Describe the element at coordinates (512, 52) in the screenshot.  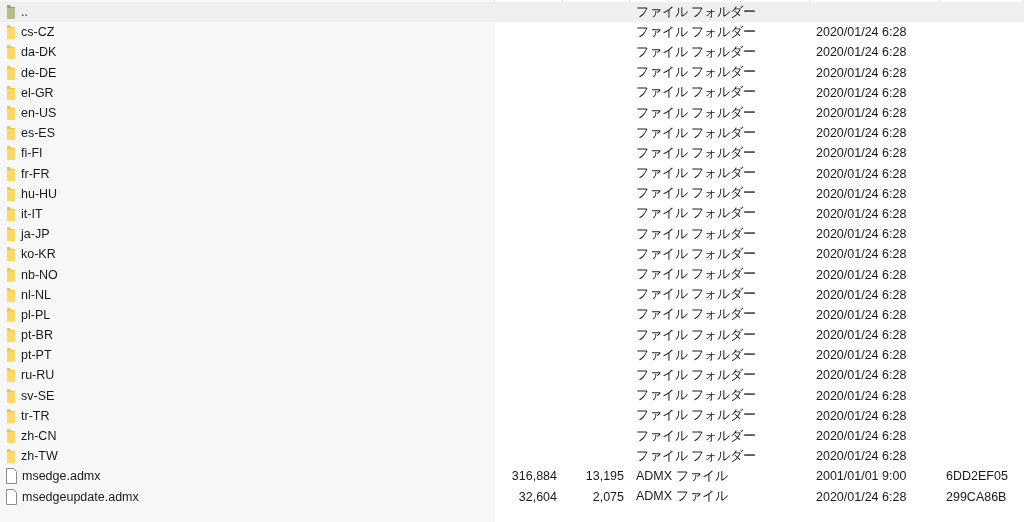
I see `file-row: da-DK ファイル フォルダー 2020/01/24 6:28` at that location.